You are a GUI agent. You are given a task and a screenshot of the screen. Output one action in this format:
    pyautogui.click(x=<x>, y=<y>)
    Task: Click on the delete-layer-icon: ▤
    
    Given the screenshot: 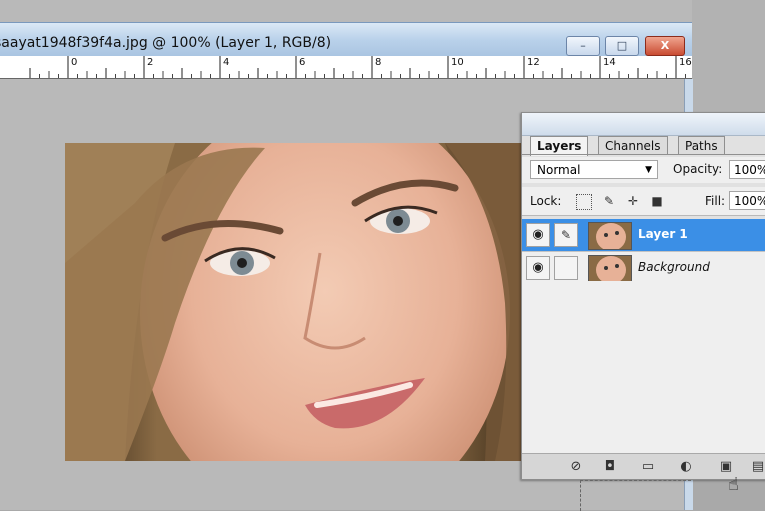 What is the action you would take?
    pyautogui.click(x=757, y=466)
    